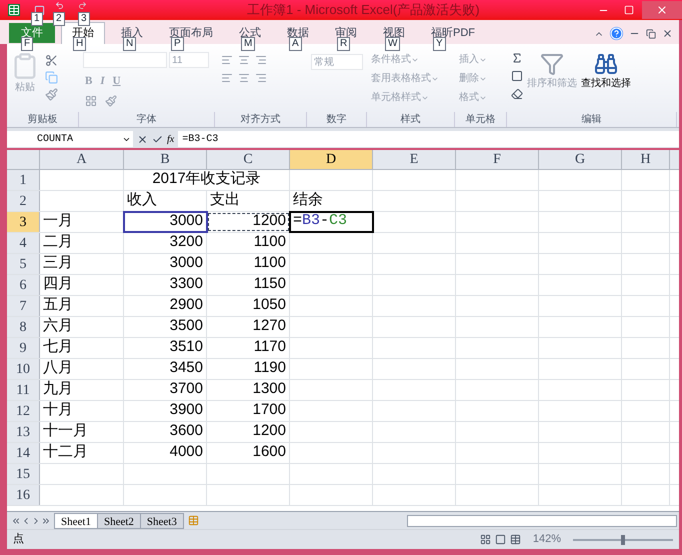 Image resolution: width=682 pixels, height=555 pixels. Describe the element at coordinates (338, 220) in the screenshot. I see `formula-token: C3` at that location.